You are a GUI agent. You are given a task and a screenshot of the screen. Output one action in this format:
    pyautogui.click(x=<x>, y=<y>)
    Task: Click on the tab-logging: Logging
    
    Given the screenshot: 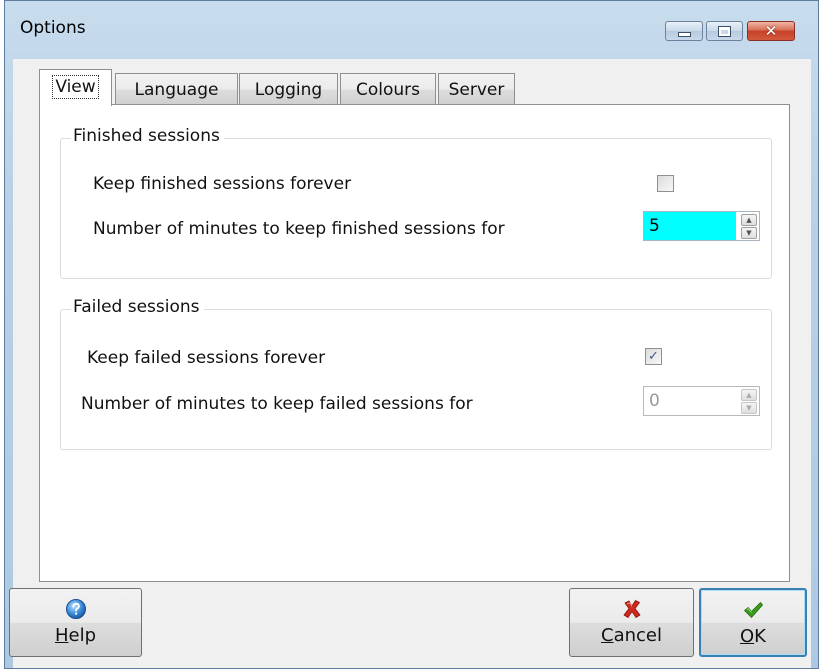 What is the action you would take?
    pyautogui.click(x=288, y=89)
    